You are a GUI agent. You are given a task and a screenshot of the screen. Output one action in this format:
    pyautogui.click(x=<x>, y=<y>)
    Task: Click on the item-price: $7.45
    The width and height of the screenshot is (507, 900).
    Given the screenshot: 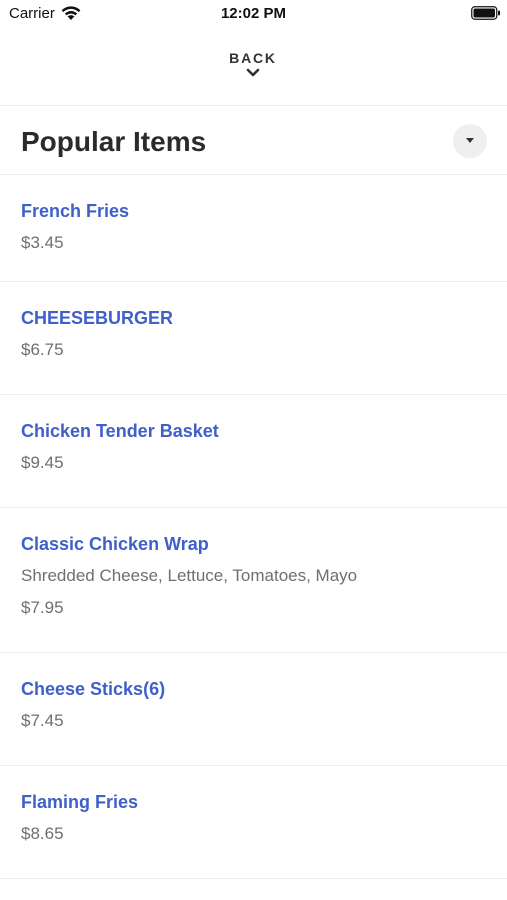 What is the action you would take?
    pyautogui.click(x=42, y=720)
    